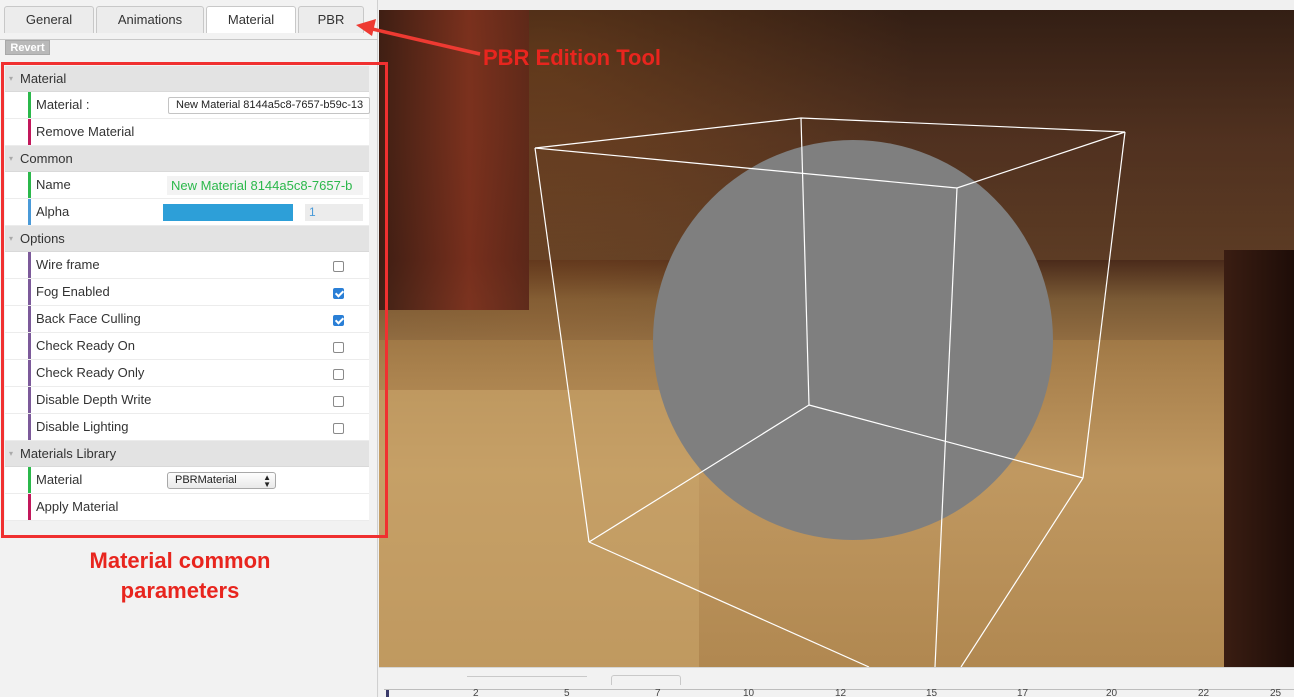 This screenshot has width=1294, height=697. I want to click on timeline-tick: 7, so click(658, 692).